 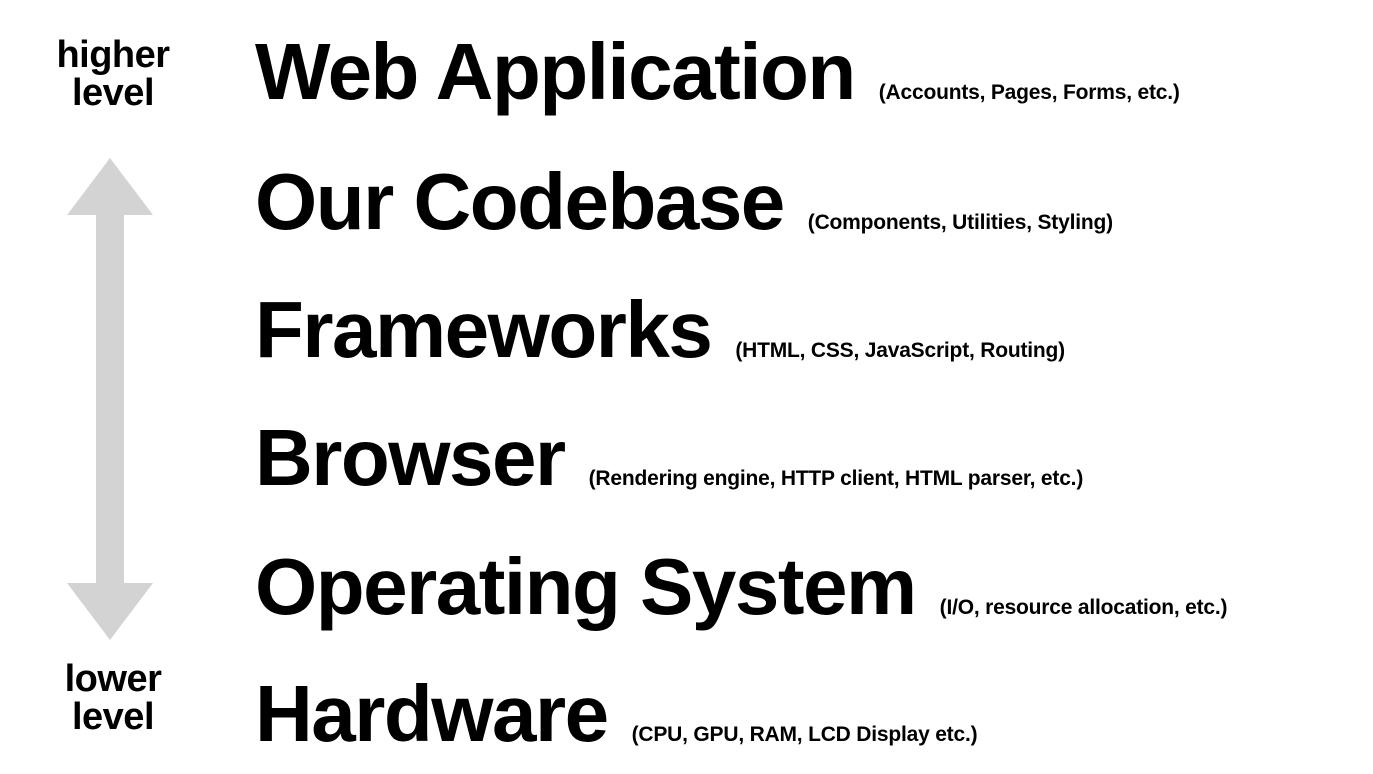 What do you see at coordinates (410, 457) in the screenshot?
I see `layer-name: Browser` at bounding box center [410, 457].